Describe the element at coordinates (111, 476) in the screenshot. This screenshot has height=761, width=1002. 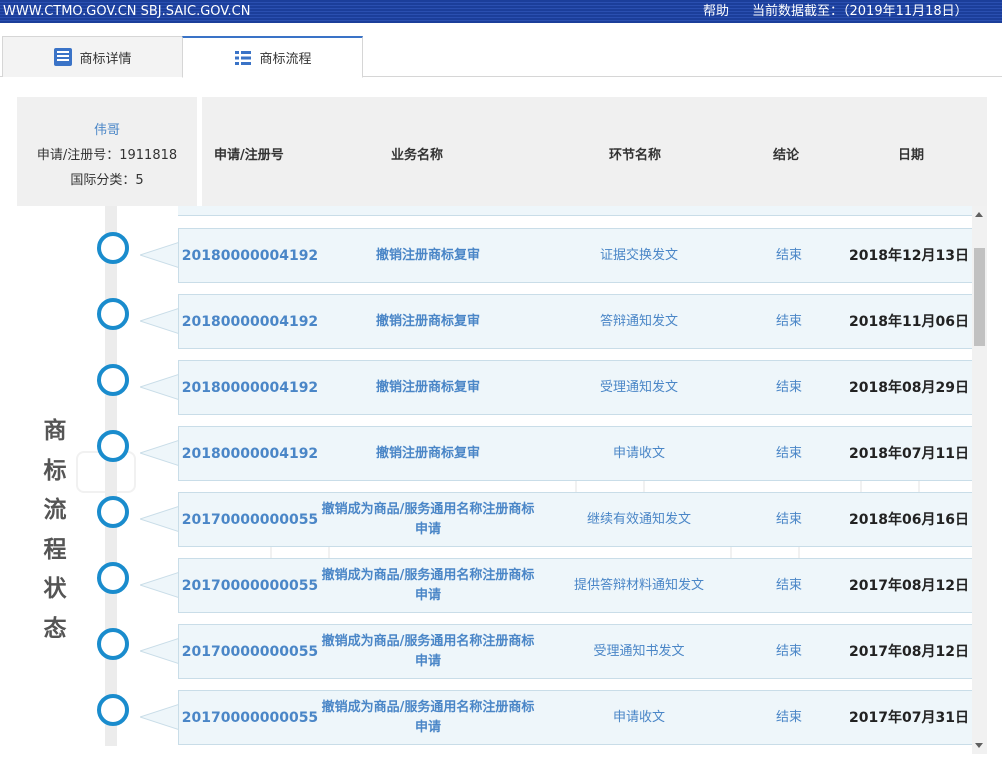
I see `timeline-rail` at that location.